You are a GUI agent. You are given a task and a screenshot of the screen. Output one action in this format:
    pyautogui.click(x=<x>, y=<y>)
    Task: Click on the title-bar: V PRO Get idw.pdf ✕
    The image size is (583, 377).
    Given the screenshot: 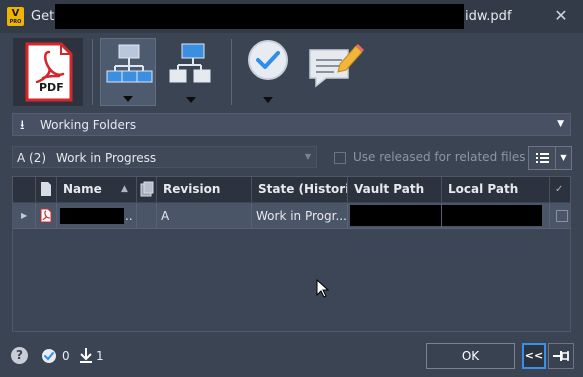 What is the action you would take?
    pyautogui.click(x=291, y=16)
    